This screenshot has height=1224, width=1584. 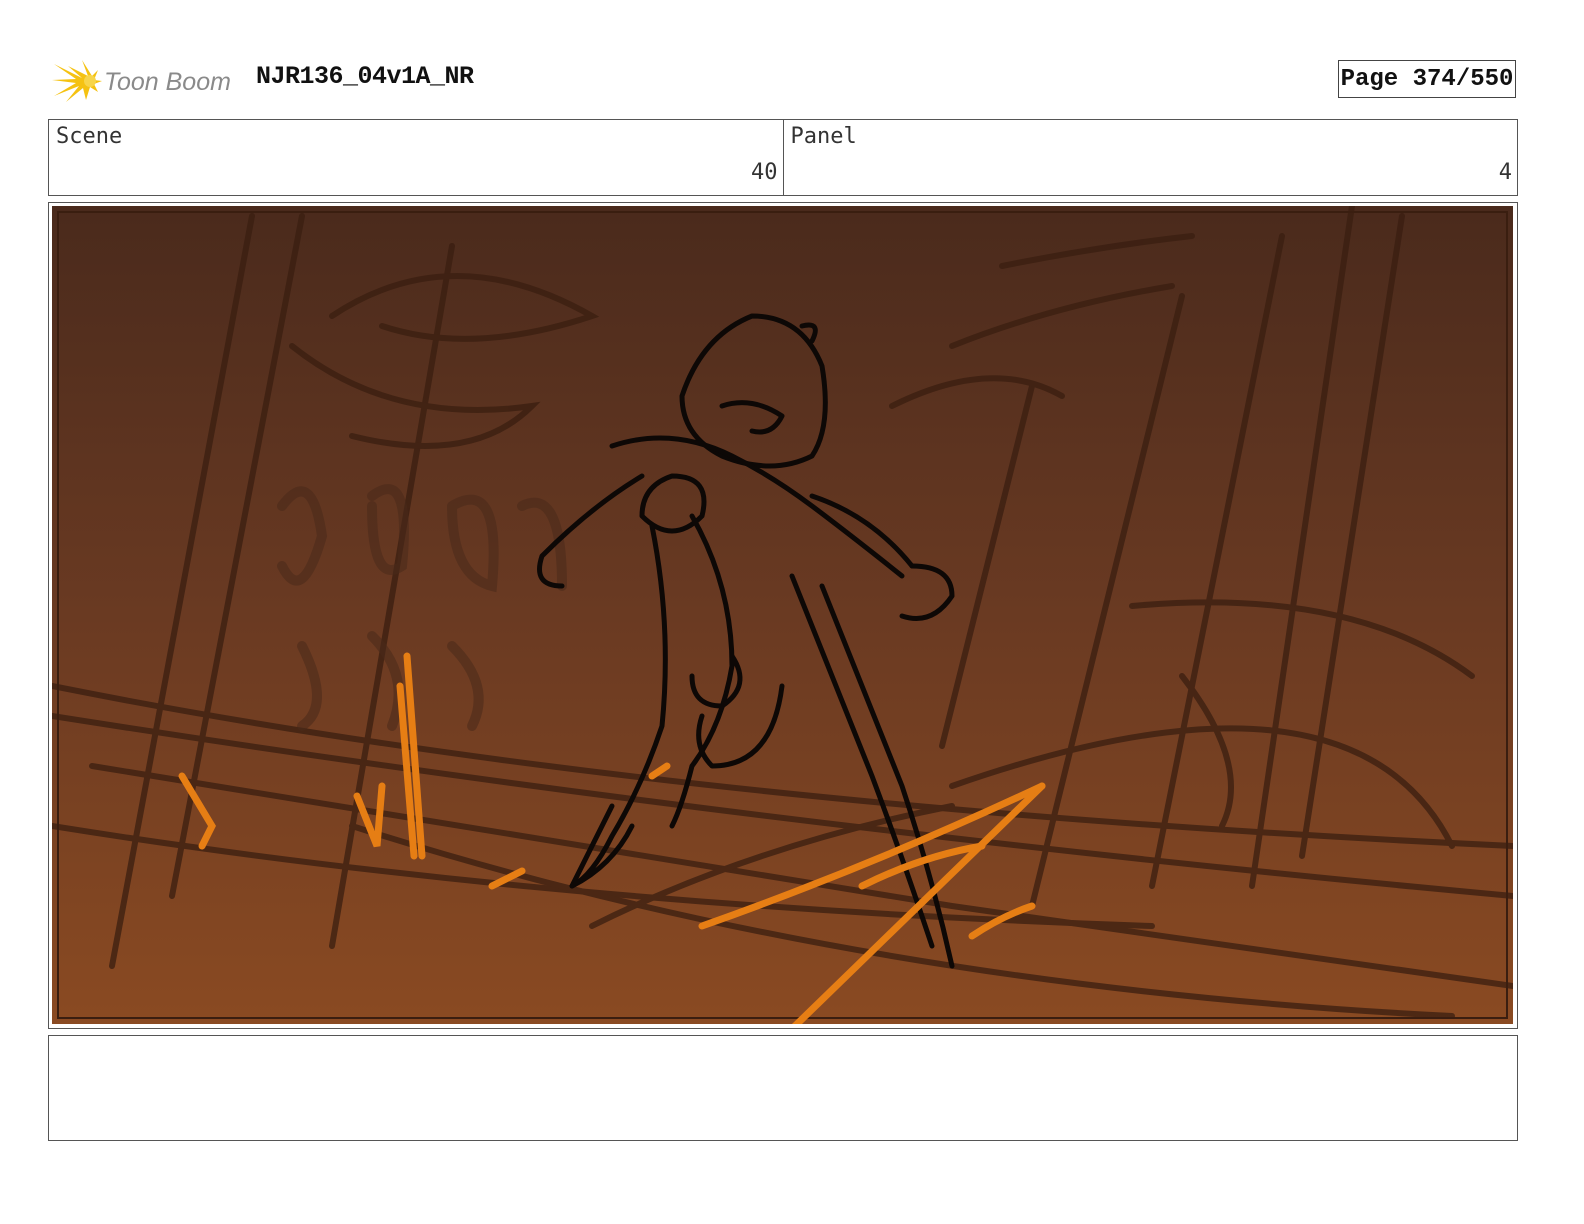 I want to click on starburst-icon, so click(x=77, y=81).